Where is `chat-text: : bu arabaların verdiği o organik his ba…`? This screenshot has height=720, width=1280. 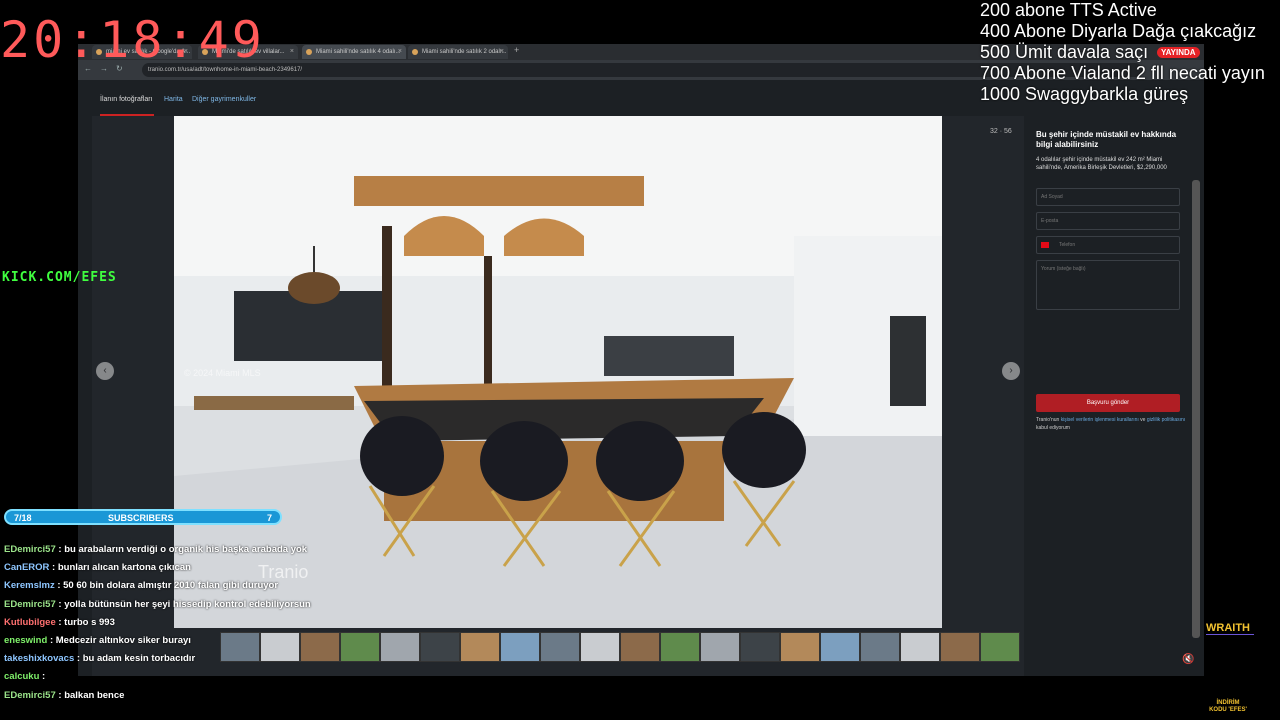
chat-text: : bu arabaların verdiği o organik his ba… is located at coordinates (183, 549).